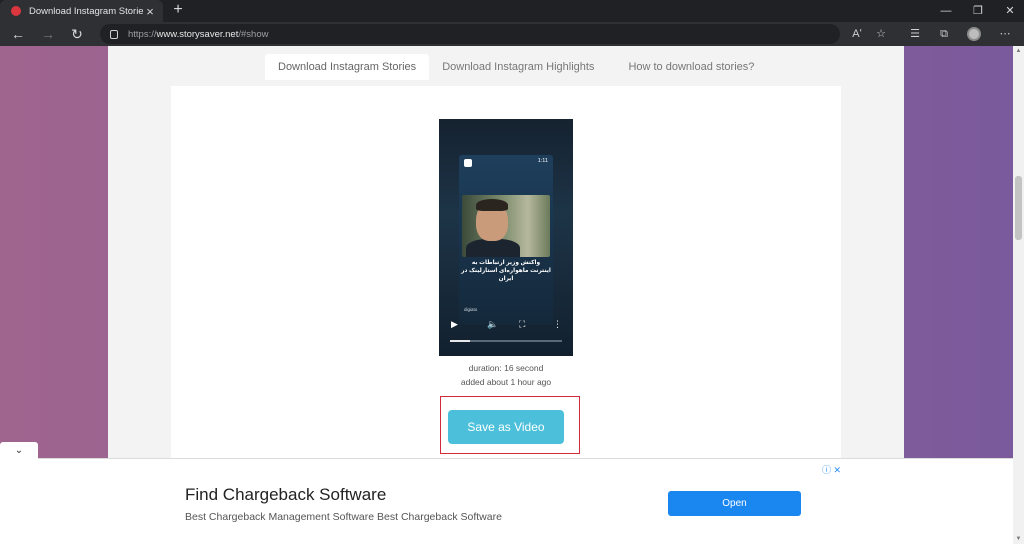  I want to click on collections-icon: ⧉, so click(944, 34).